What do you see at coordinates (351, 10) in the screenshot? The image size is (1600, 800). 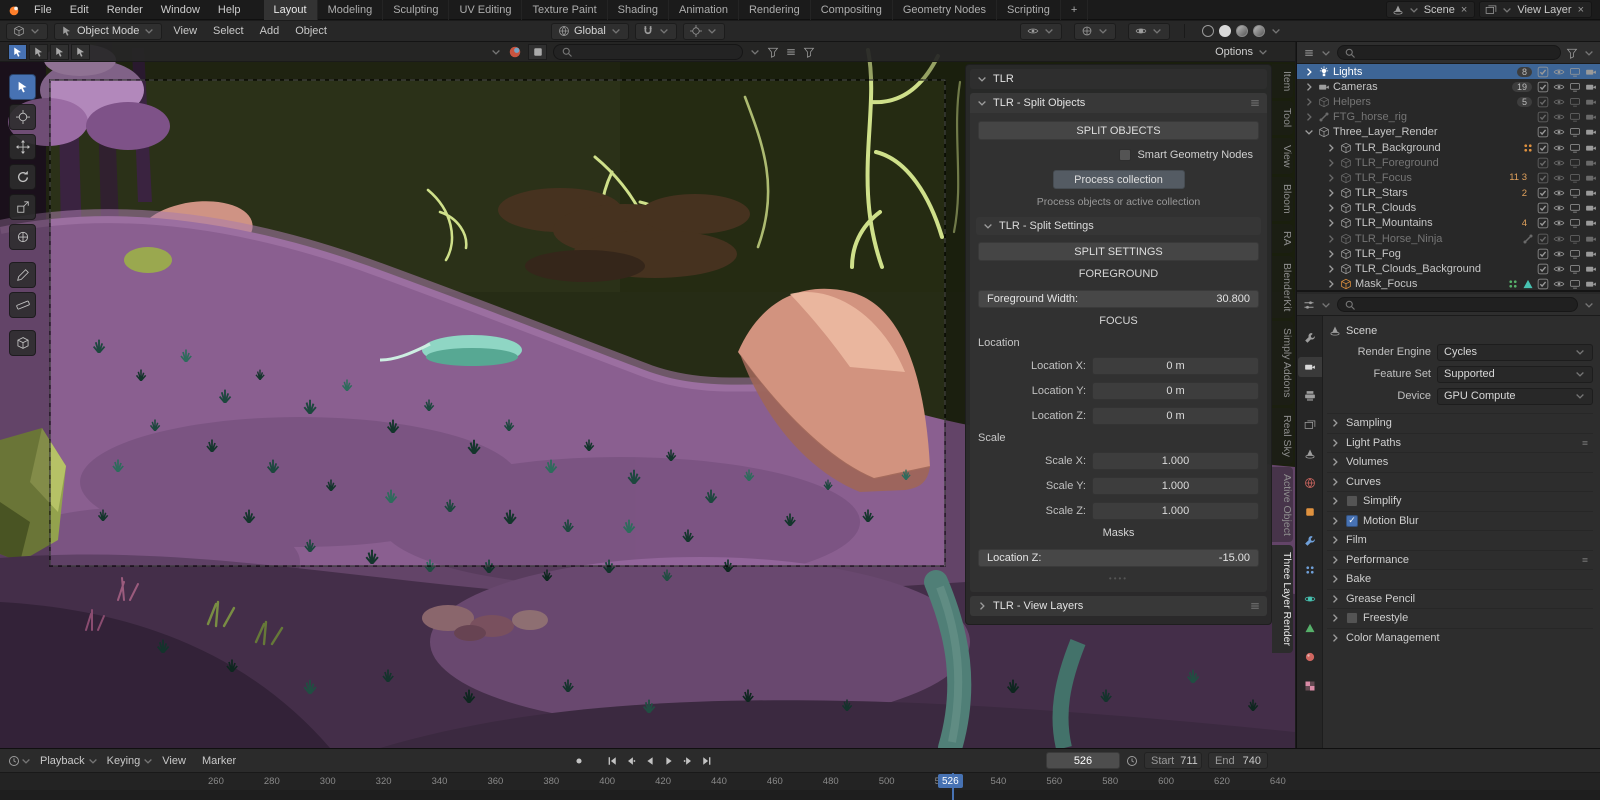 I see `workspace-tab-modeling: Modeling` at bounding box center [351, 10].